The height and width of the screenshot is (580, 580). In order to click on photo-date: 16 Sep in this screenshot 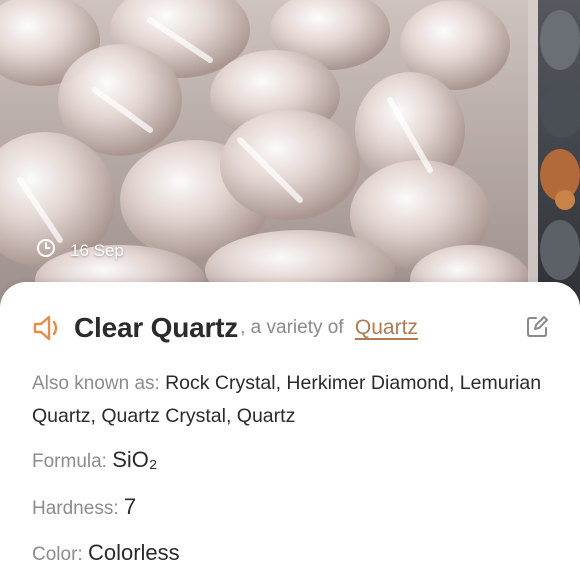, I will do `click(80, 251)`.